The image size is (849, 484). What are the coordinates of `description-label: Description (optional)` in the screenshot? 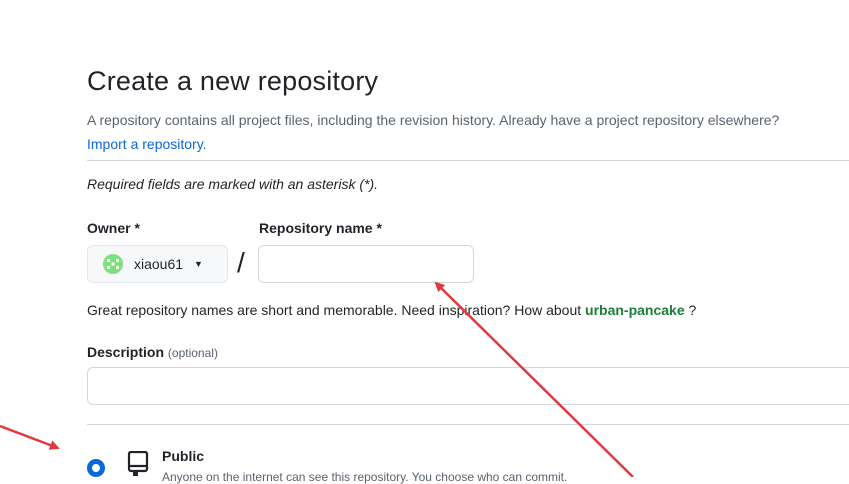 It's located at (152, 352).